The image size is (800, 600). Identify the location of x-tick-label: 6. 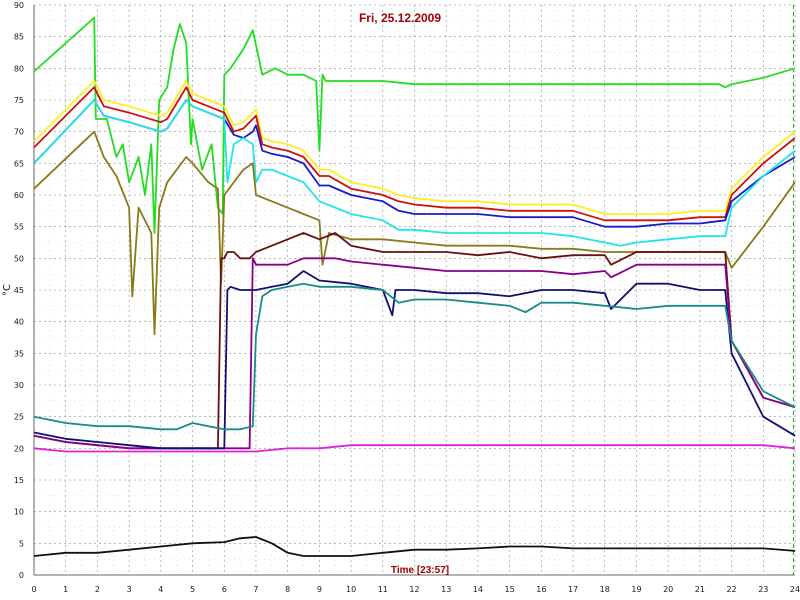
(224, 589).